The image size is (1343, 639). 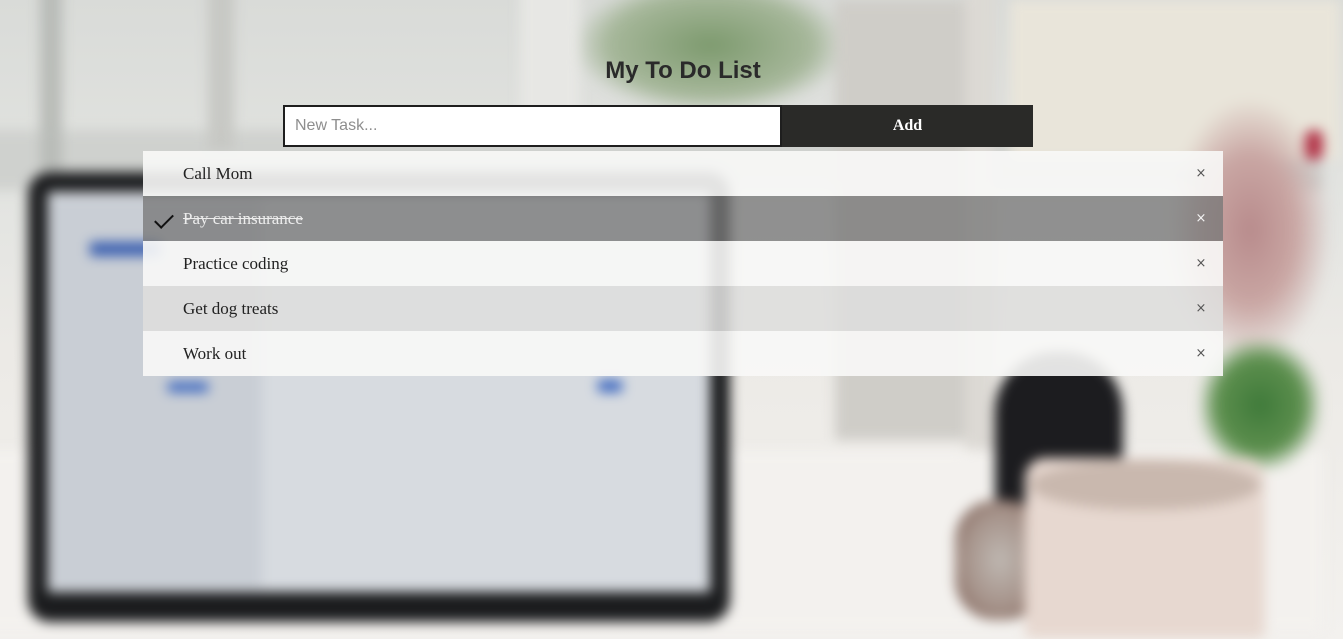 I want to click on task-item: Get dog treats ×, so click(x=683, y=308).